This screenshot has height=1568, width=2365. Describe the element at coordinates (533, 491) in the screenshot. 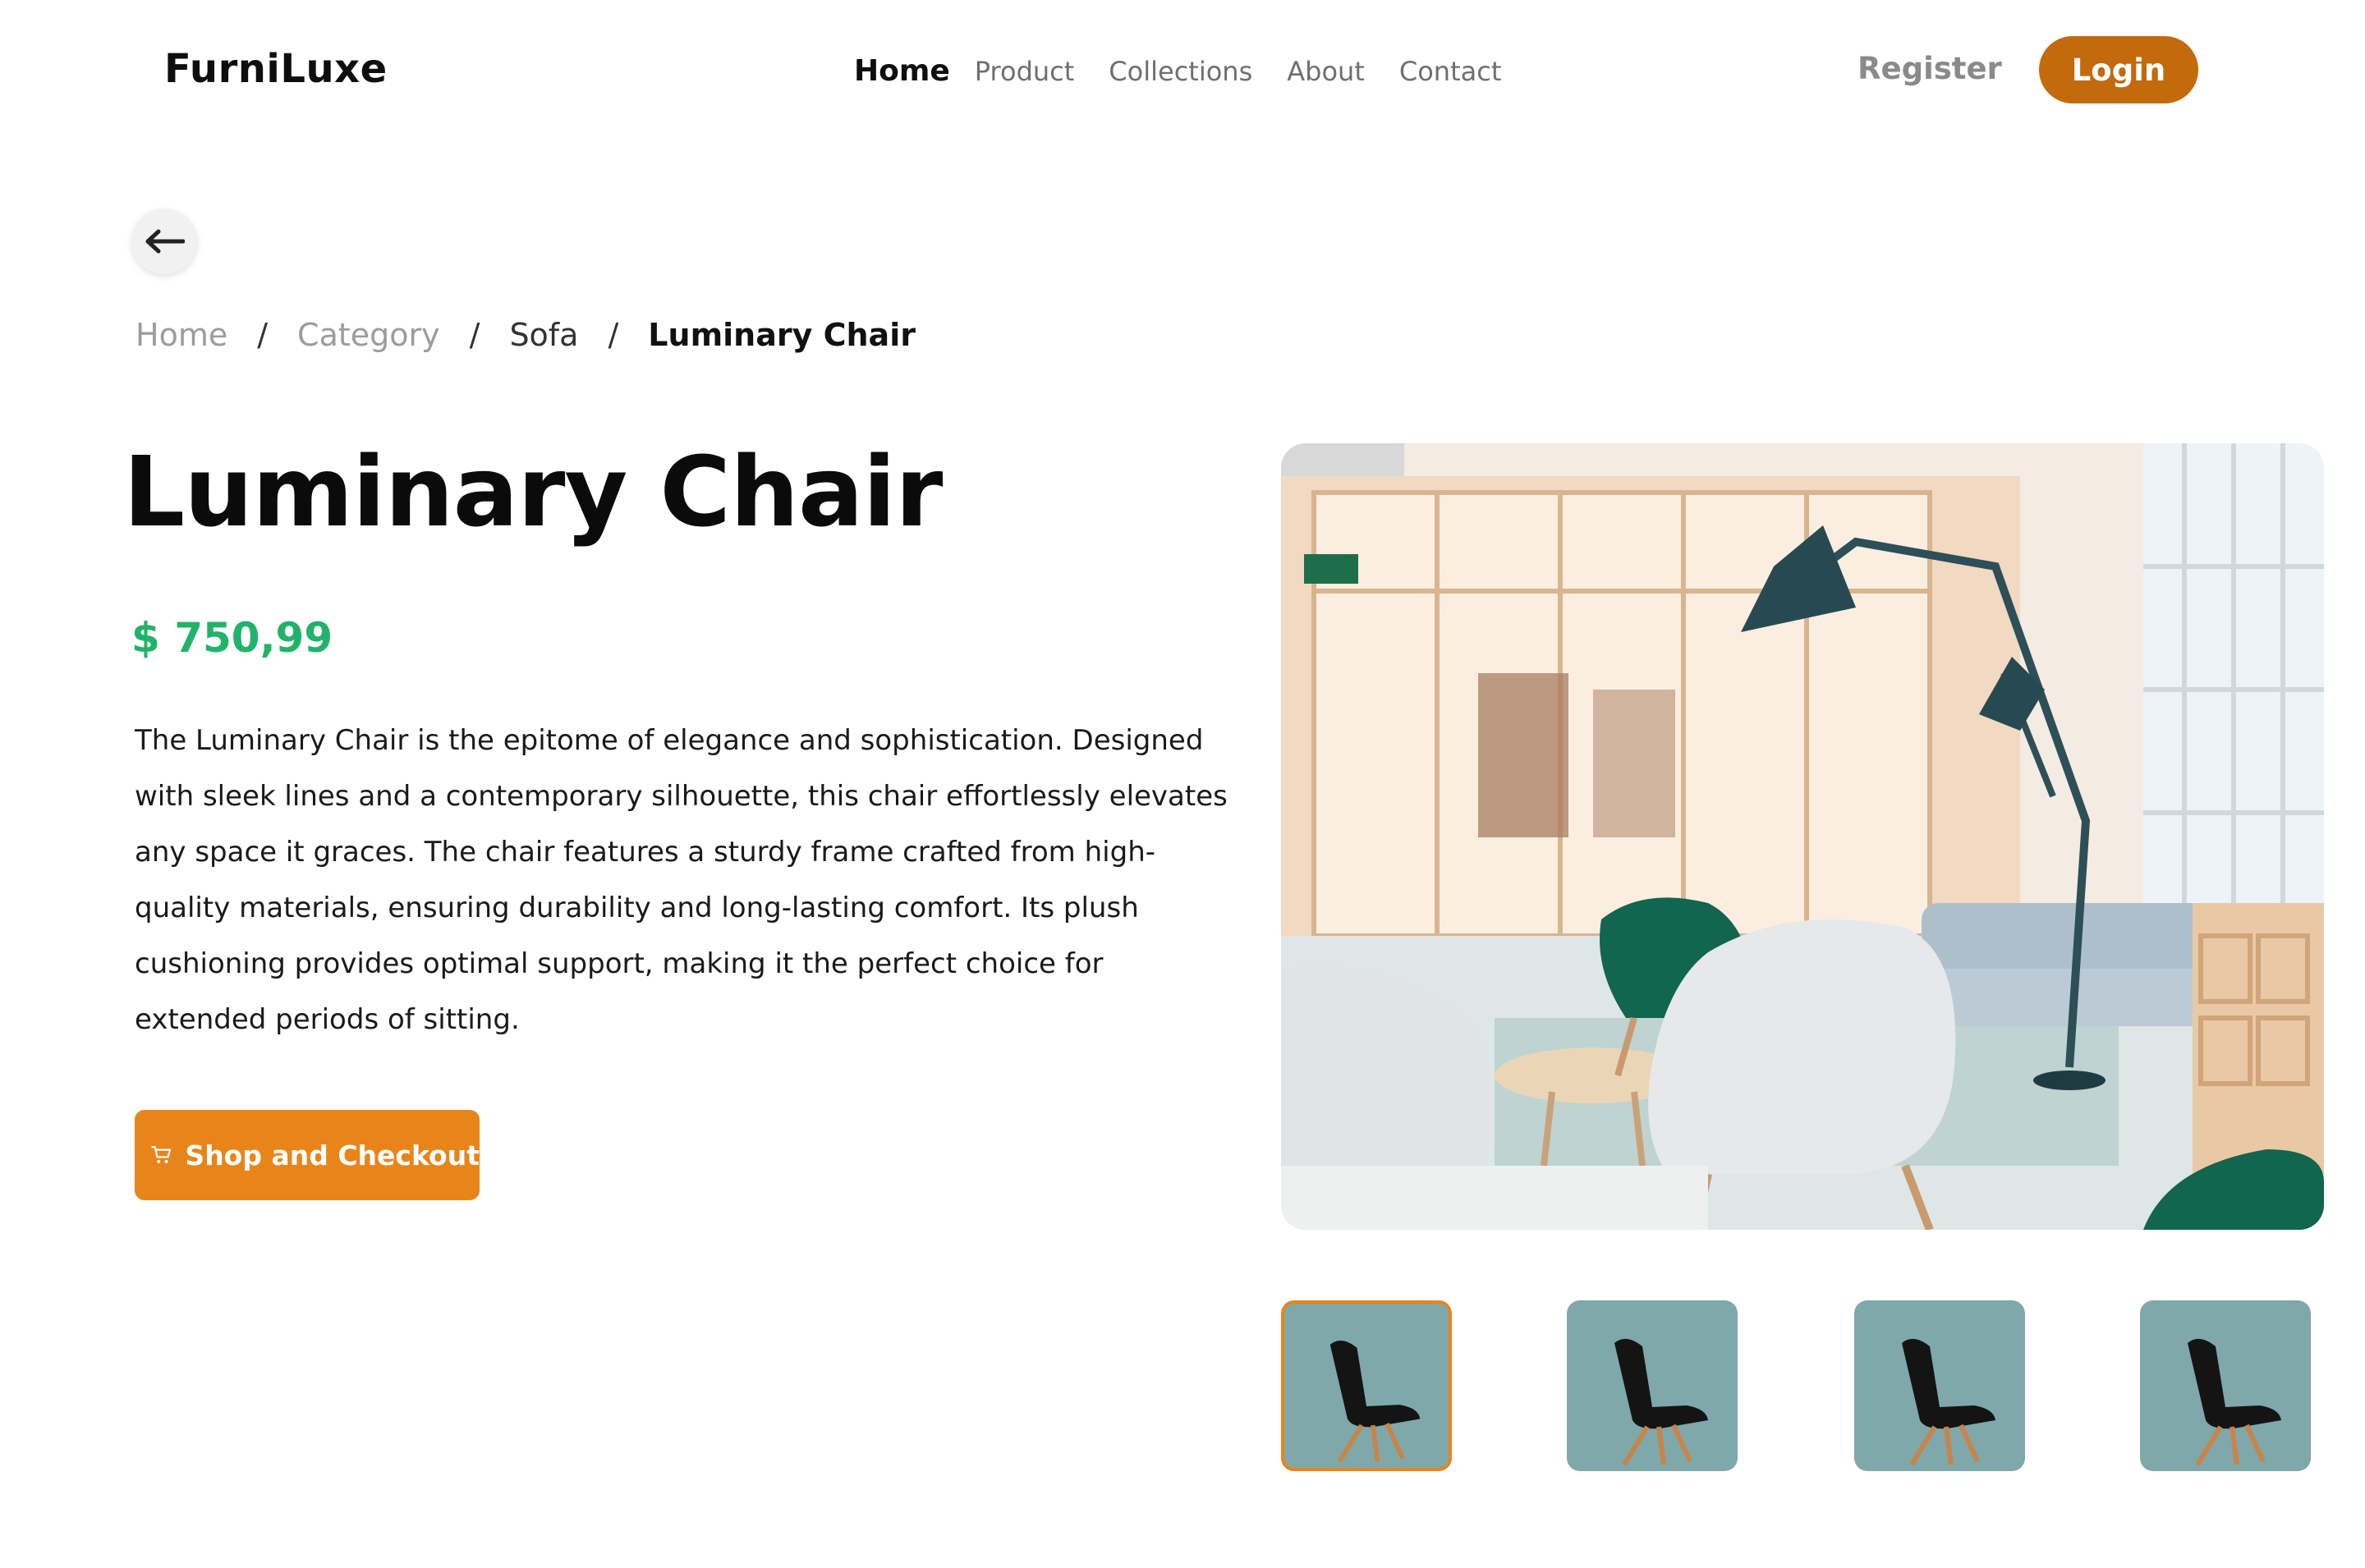

I see `product-title: Luminary Chair` at that location.